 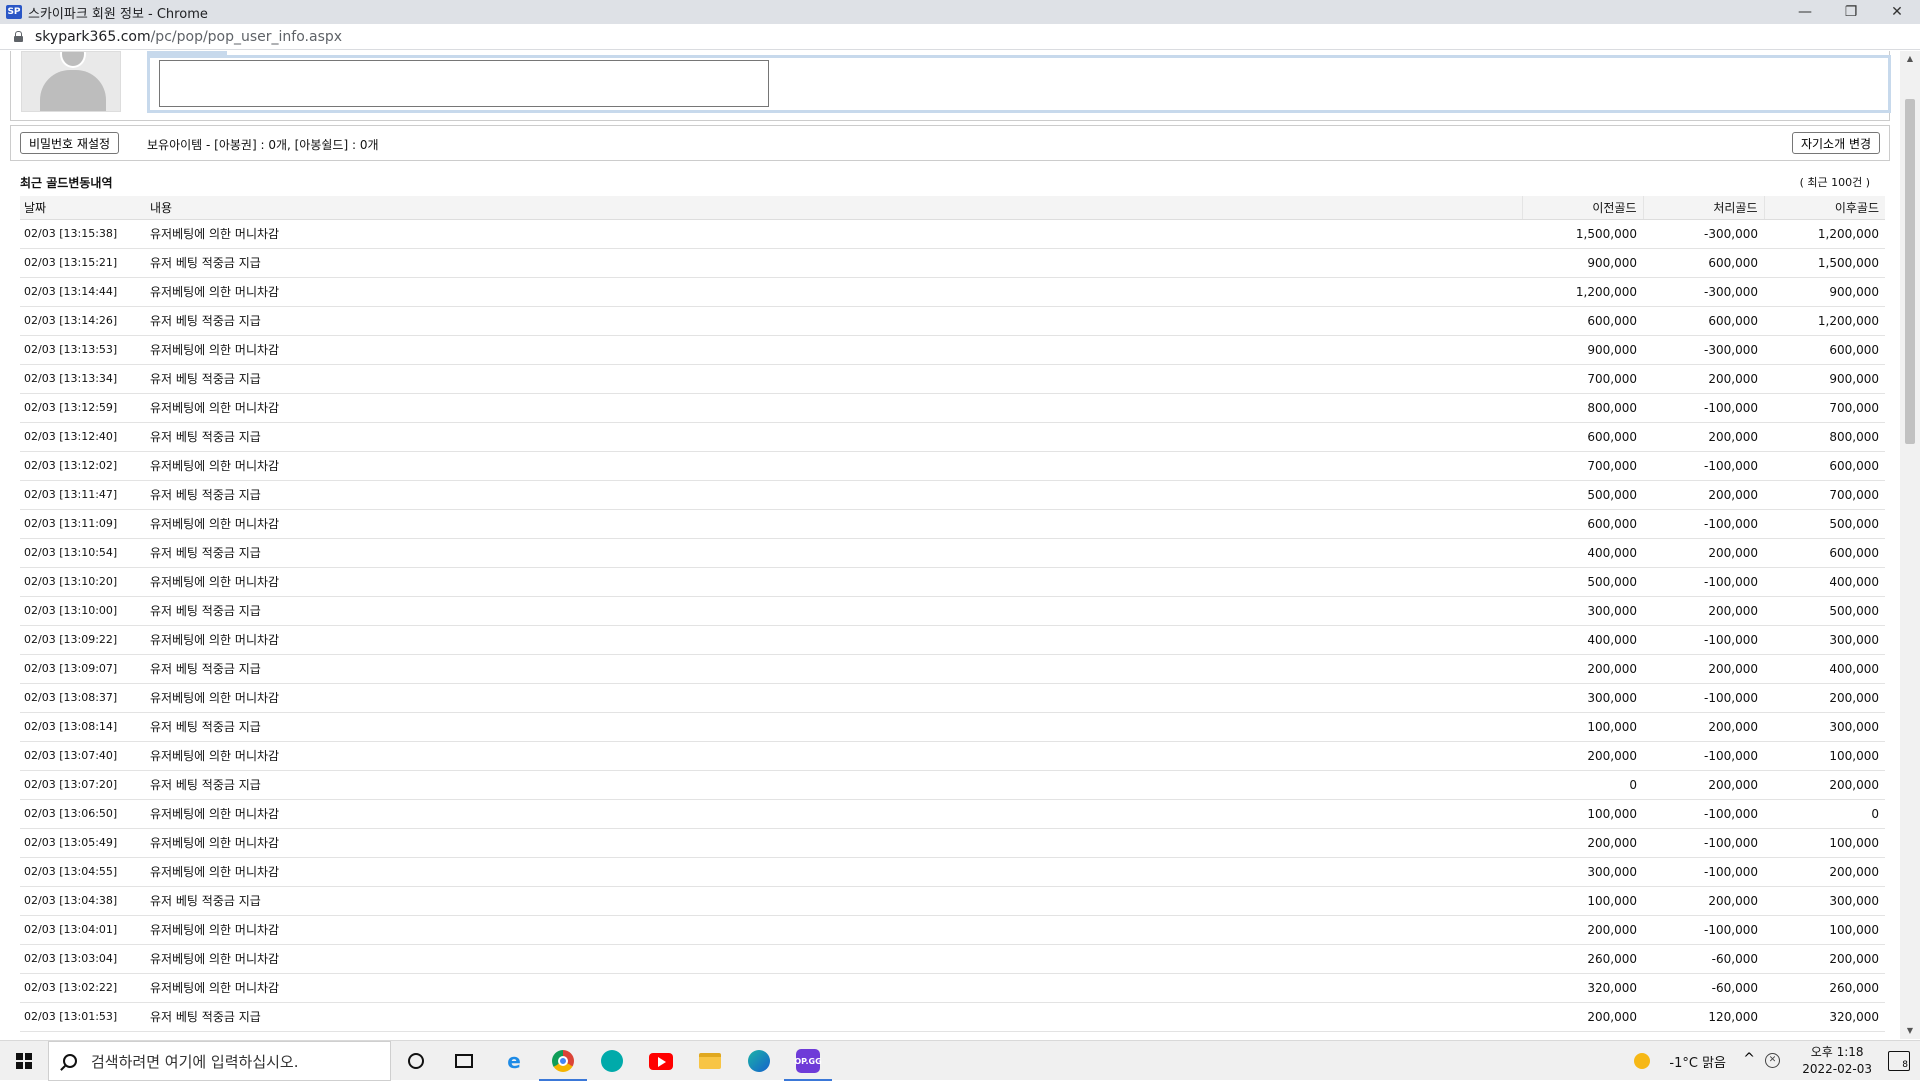 I want to click on row-before: 900,000, so click(x=1582, y=263).